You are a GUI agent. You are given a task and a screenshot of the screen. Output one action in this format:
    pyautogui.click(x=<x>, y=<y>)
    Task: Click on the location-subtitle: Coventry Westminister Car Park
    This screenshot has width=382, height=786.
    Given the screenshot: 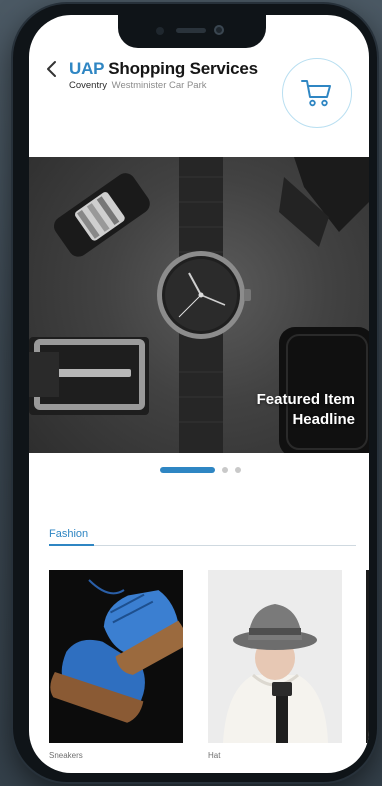 What is the action you would take?
    pyautogui.click(x=138, y=85)
    